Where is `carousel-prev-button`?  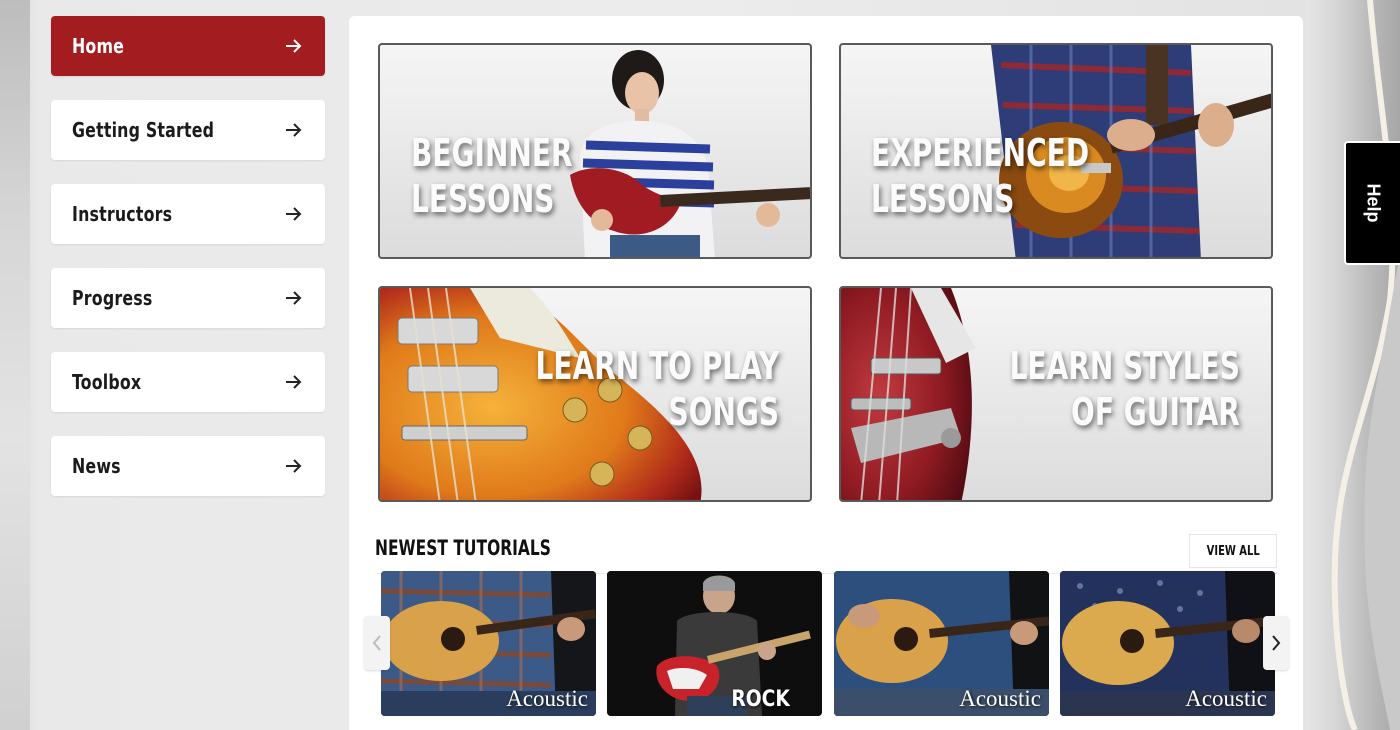
carousel-prev-button is located at coordinates (377, 643).